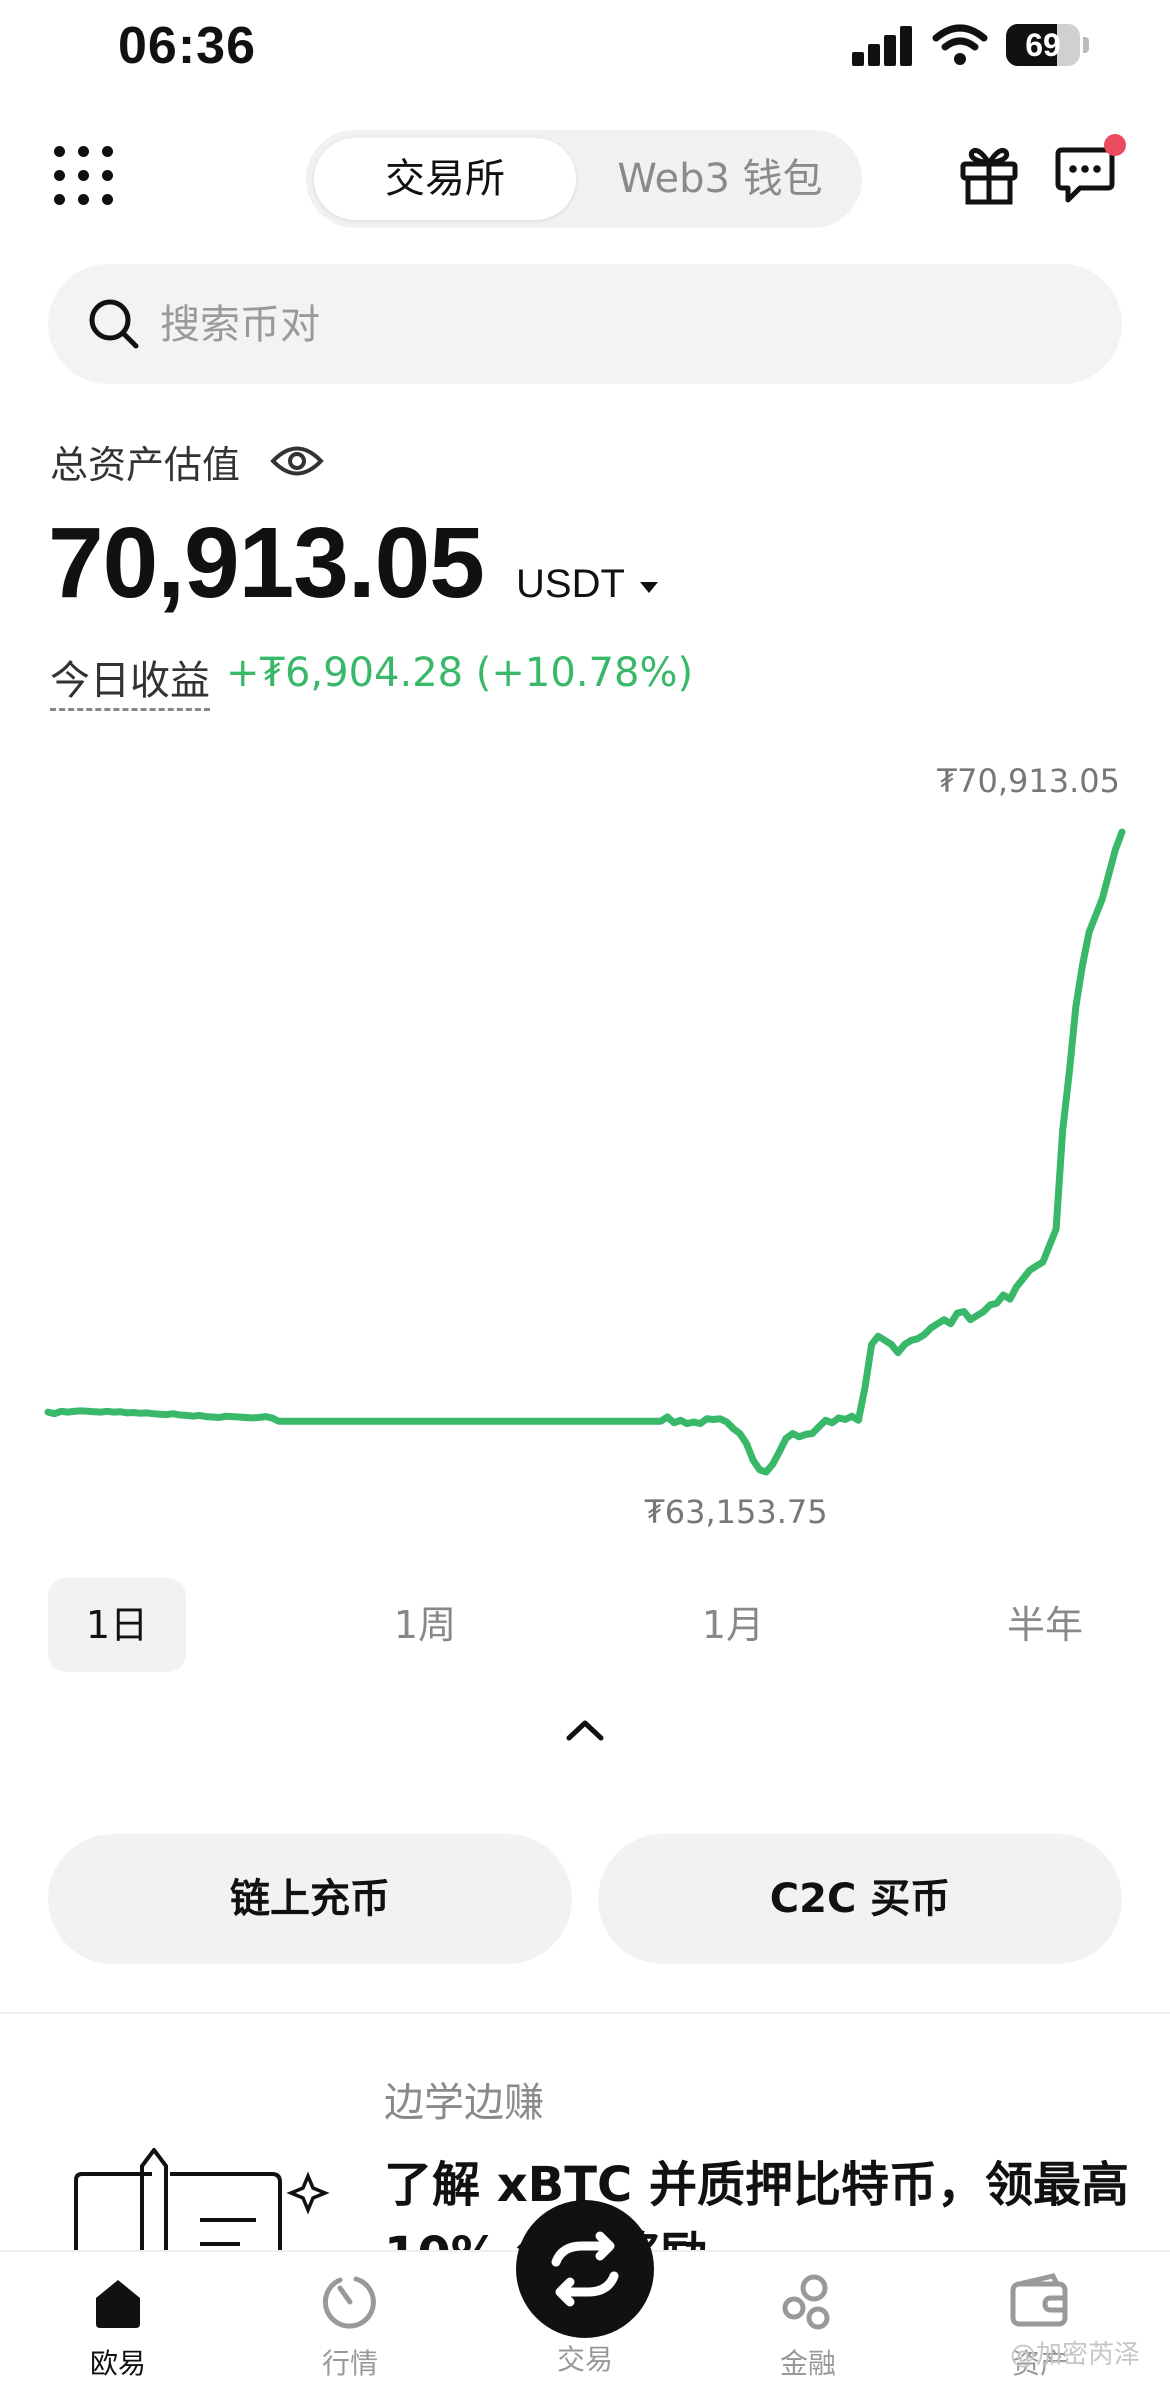 The height and width of the screenshot is (2384, 1170). Describe the element at coordinates (84, 176) in the screenshot. I see `grid-menu-icon` at that location.